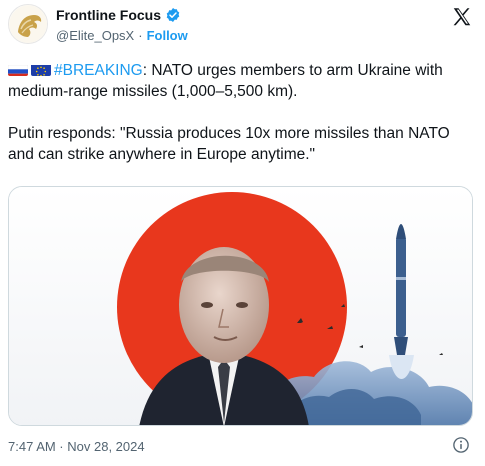 This screenshot has width=485, height=466. I want to click on author-handle: @Elite_OpsX, so click(95, 35).